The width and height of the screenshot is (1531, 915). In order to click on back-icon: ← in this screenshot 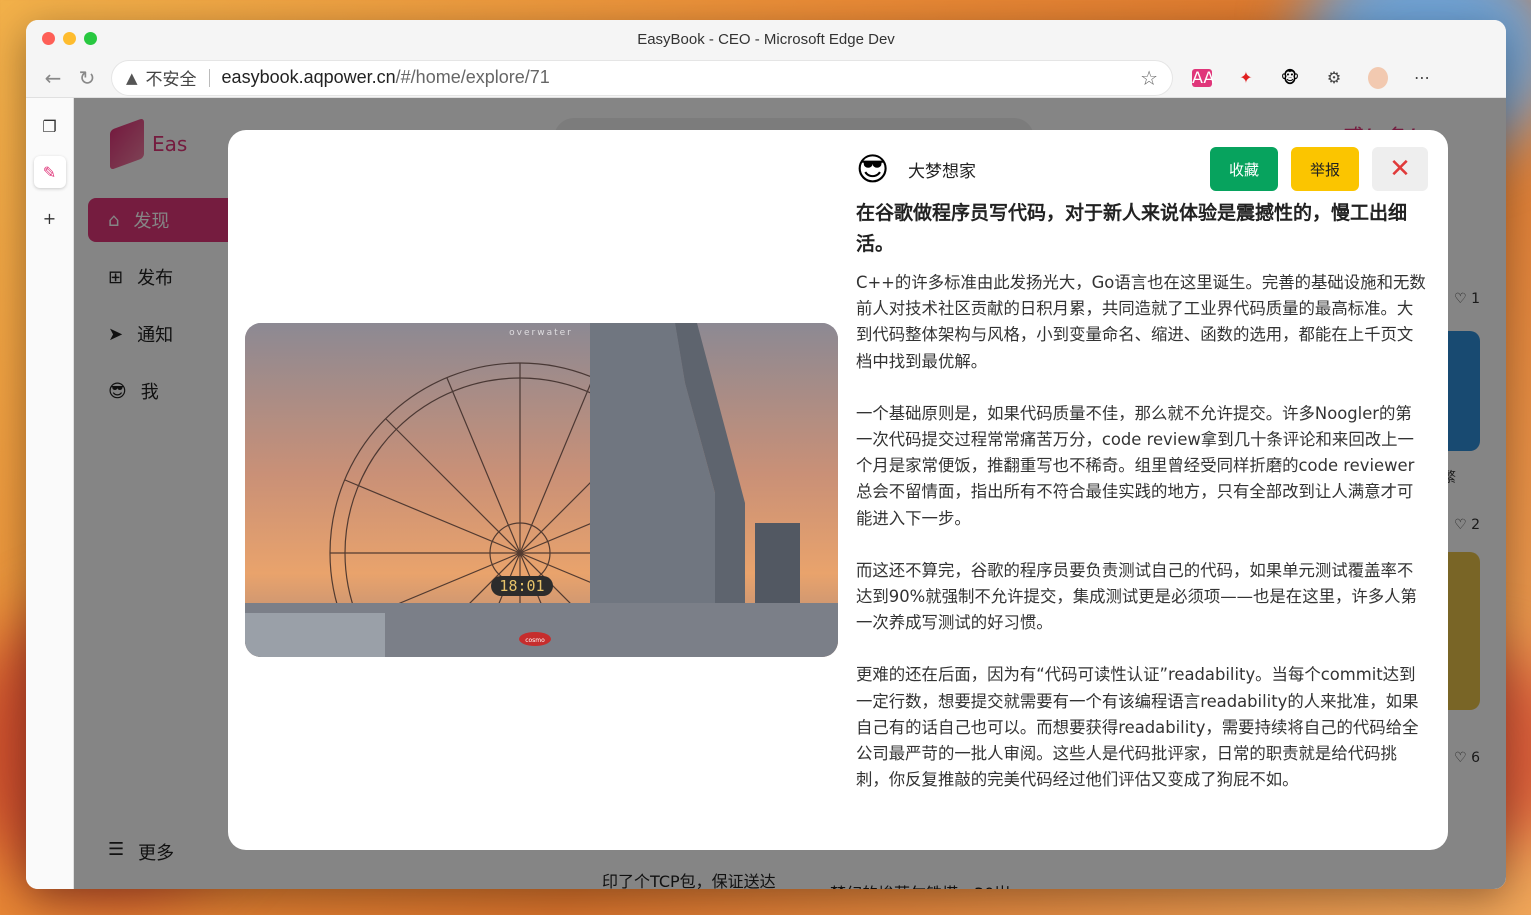, I will do `click(53, 78)`.